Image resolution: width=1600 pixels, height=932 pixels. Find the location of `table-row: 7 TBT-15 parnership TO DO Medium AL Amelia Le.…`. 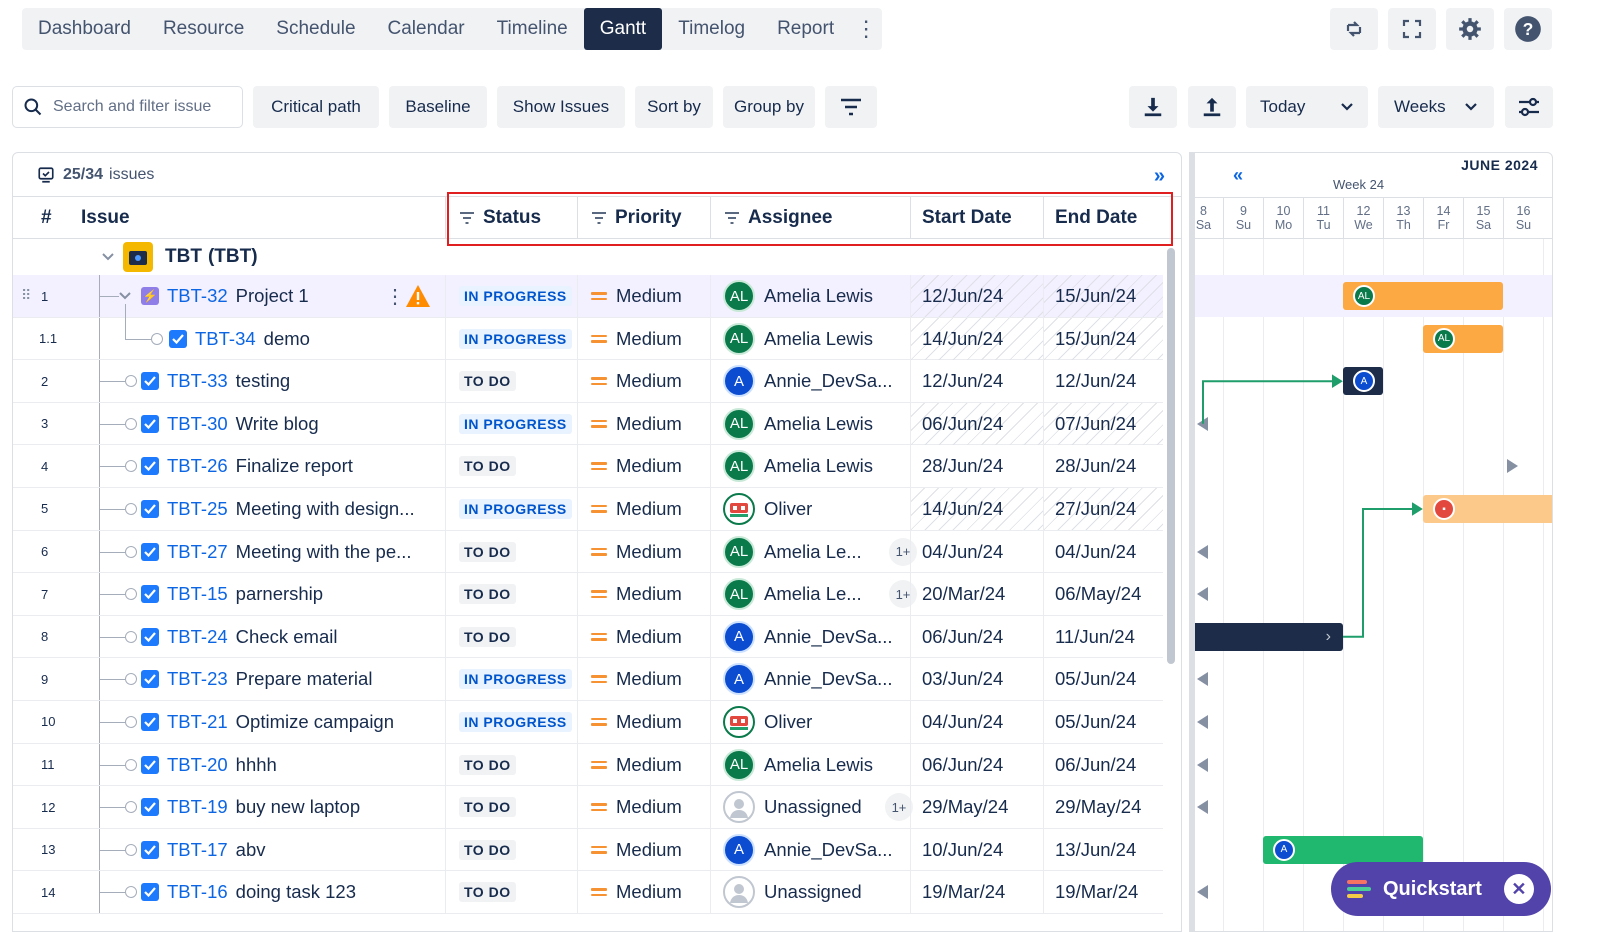

table-row: 7 TBT-15 parnership TO DO Medium AL Amelia Le.… is located at coordinates (588, 594).